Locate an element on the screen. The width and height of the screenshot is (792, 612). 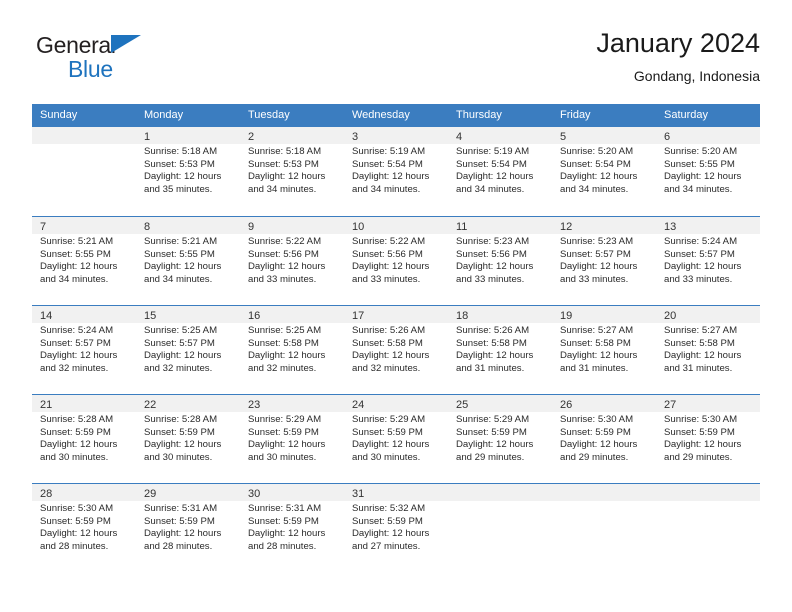
day-number-band: 5 is located at coordinates (604, 135).